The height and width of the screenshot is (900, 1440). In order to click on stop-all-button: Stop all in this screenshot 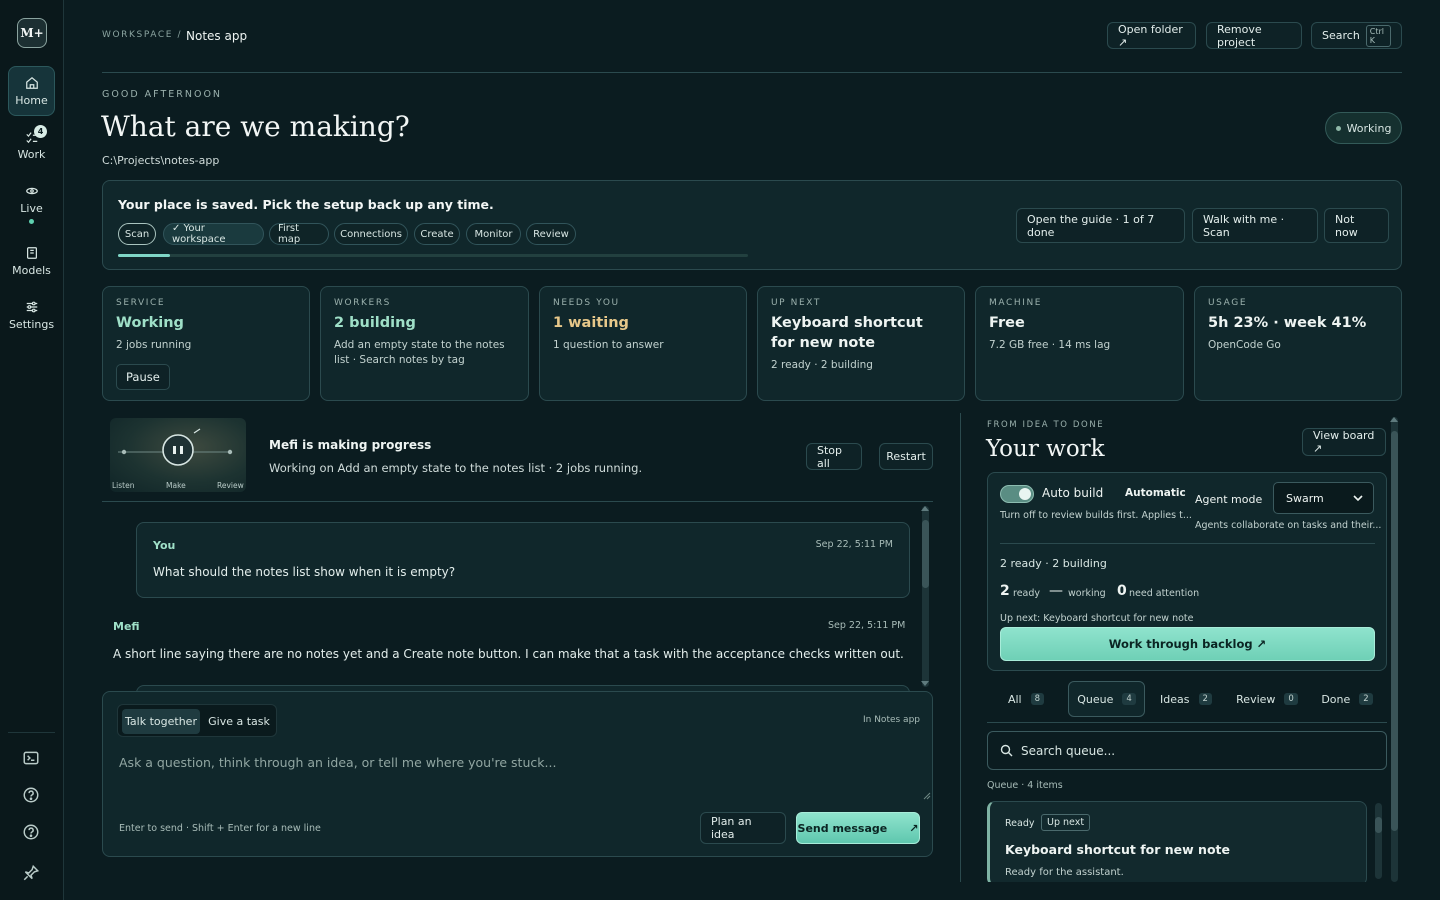, I will do `click(834, 456)`.